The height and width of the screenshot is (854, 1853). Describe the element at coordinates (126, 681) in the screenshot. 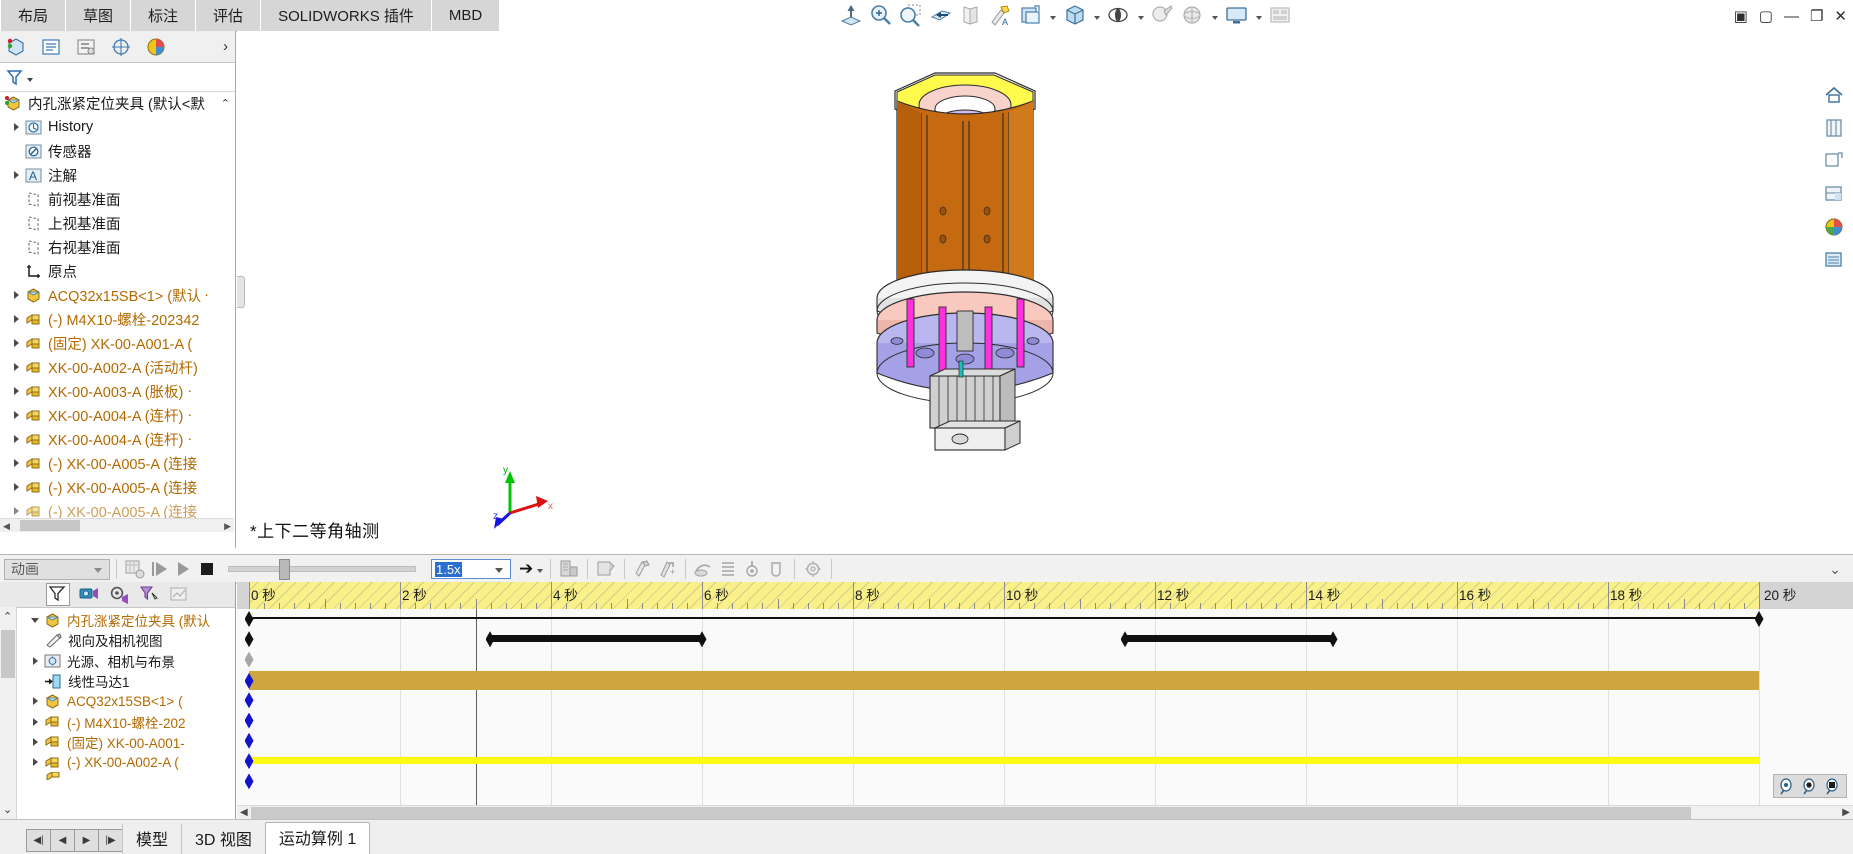

I see `motion-tree-item-linear-motor-1: 线性马达1` at that location.